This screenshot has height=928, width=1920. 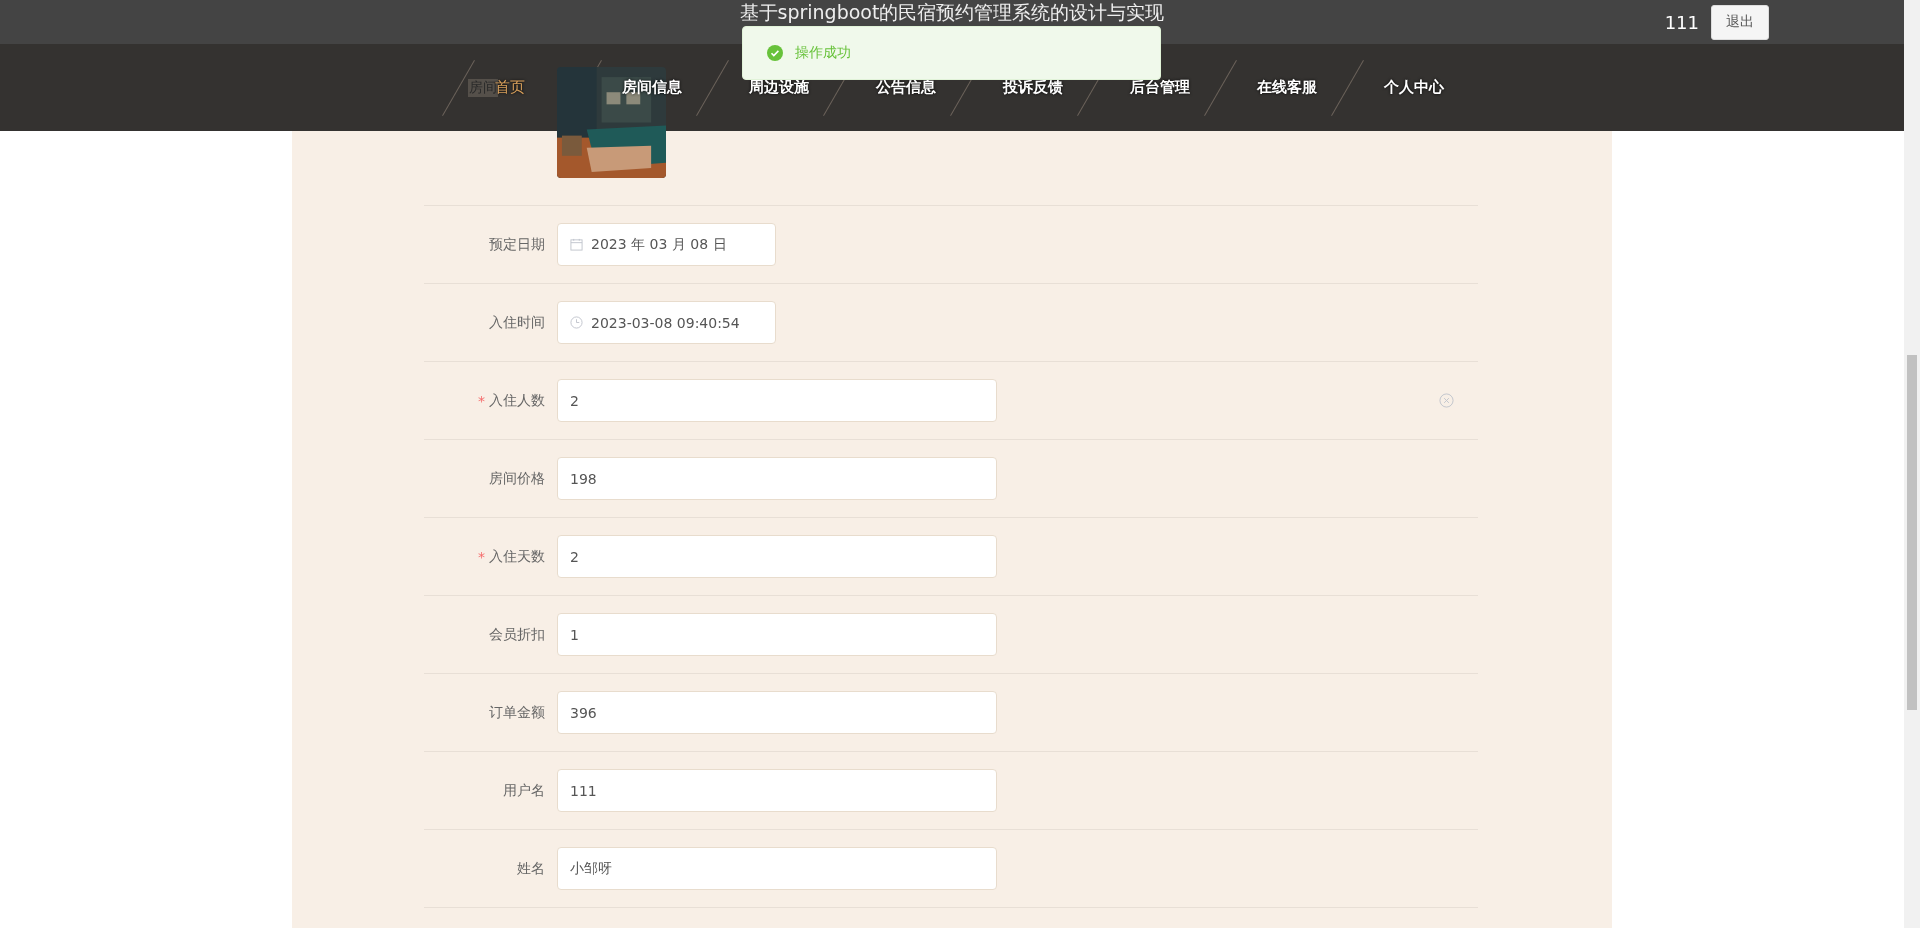 I want to click on field-label: 用户名, so click(x=524, y=790).